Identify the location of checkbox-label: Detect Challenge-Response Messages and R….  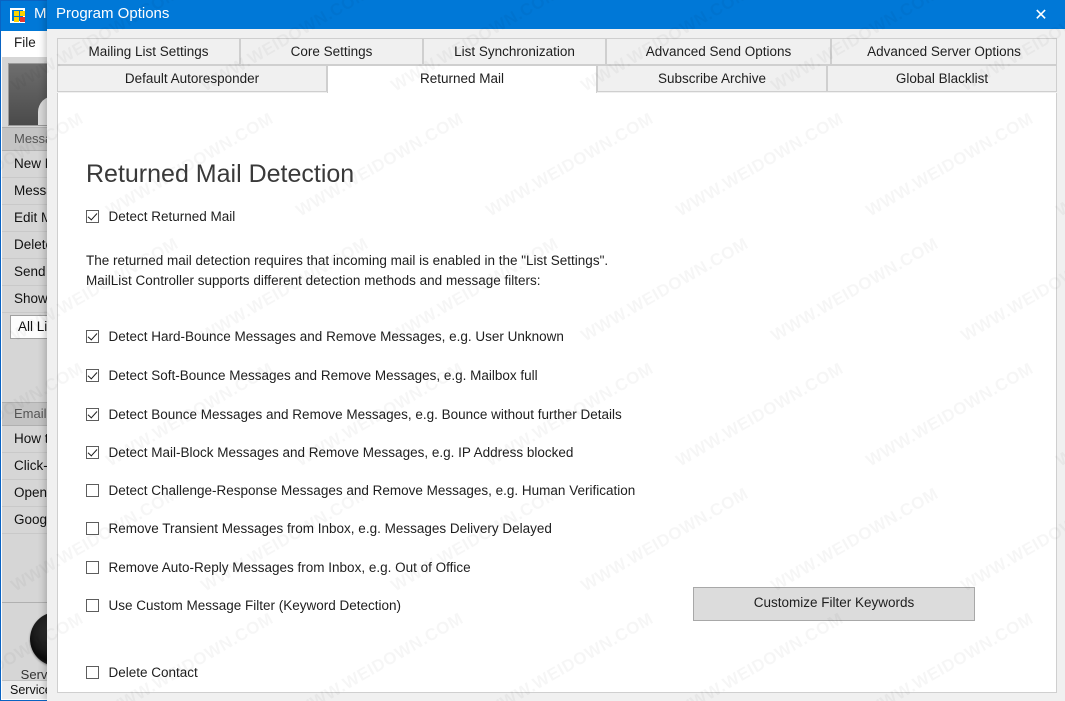
(372, 490).